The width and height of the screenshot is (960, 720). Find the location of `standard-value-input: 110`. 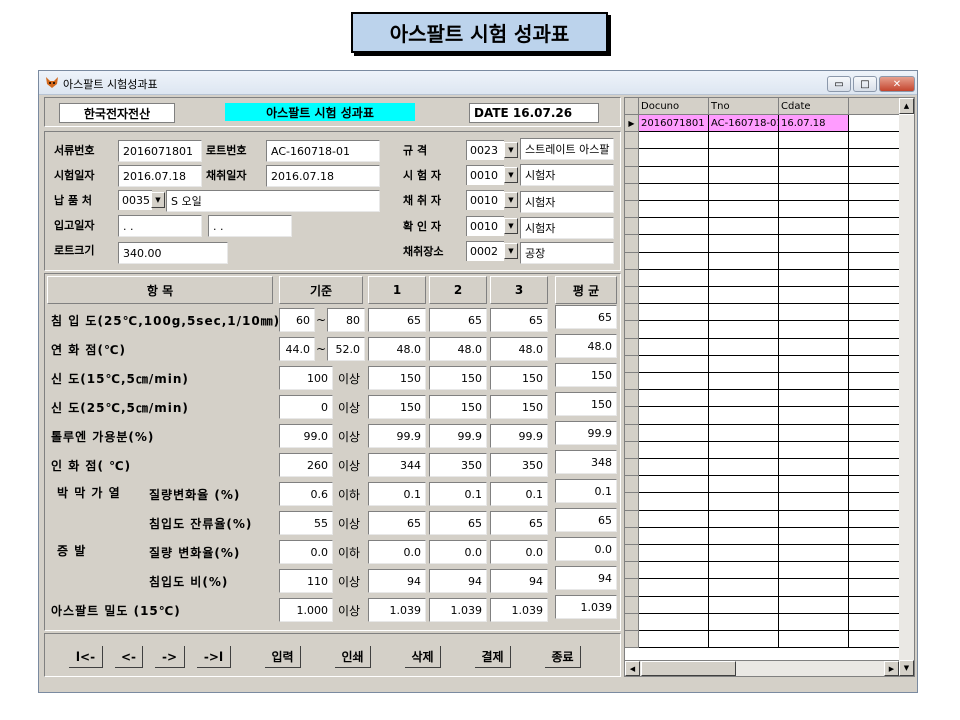

standard-value-input: 110 is located at coordinates (306, 581).